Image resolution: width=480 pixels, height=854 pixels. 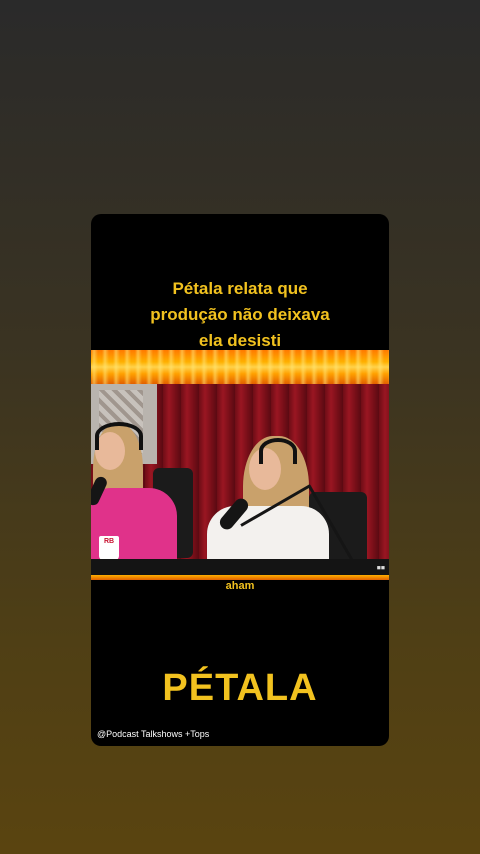 What do you see at coordinates (380, 568) in the screenshot?
I see `corner-logo: ◼◼` at bounding box center [380, 568].